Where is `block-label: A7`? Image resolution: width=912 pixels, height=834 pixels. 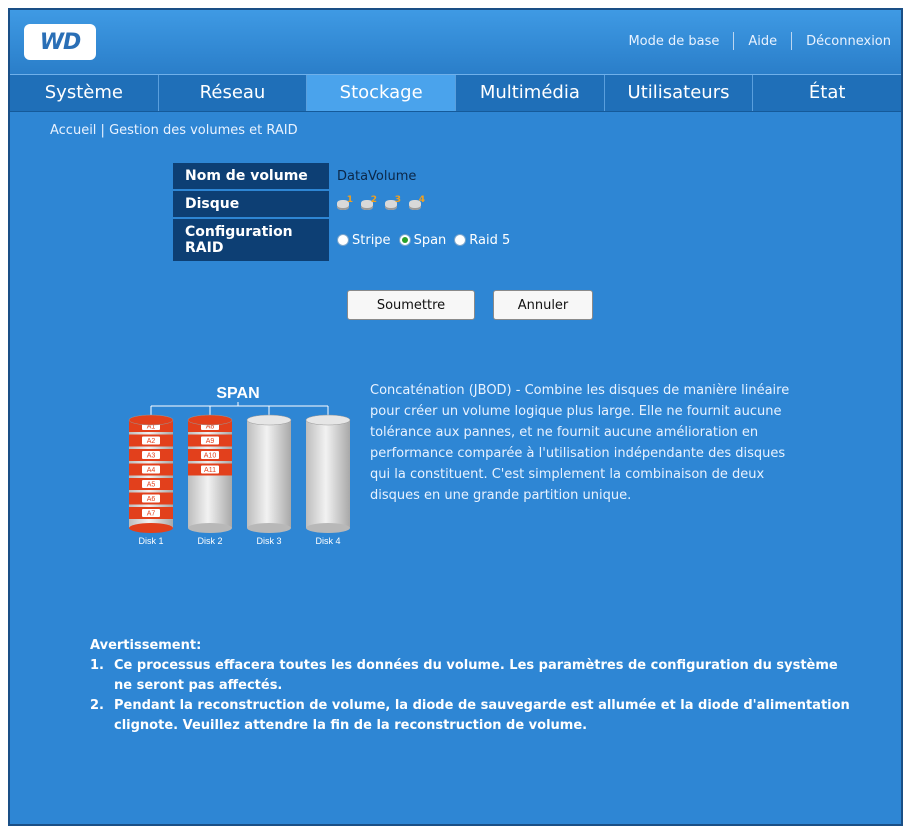 block-label: A7 is located at coordinates (151, 514).